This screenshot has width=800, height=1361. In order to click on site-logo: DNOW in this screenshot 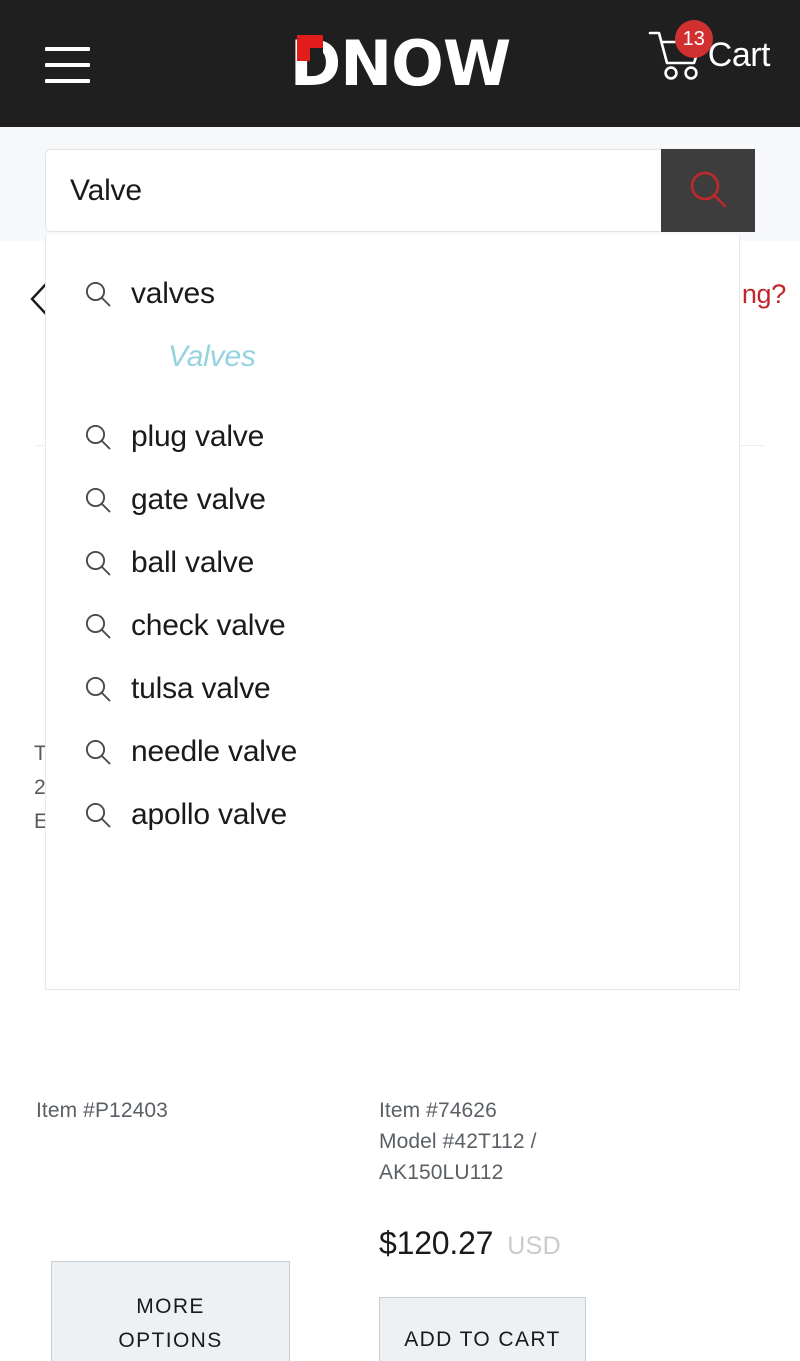, I will do `click(400, 64)`.